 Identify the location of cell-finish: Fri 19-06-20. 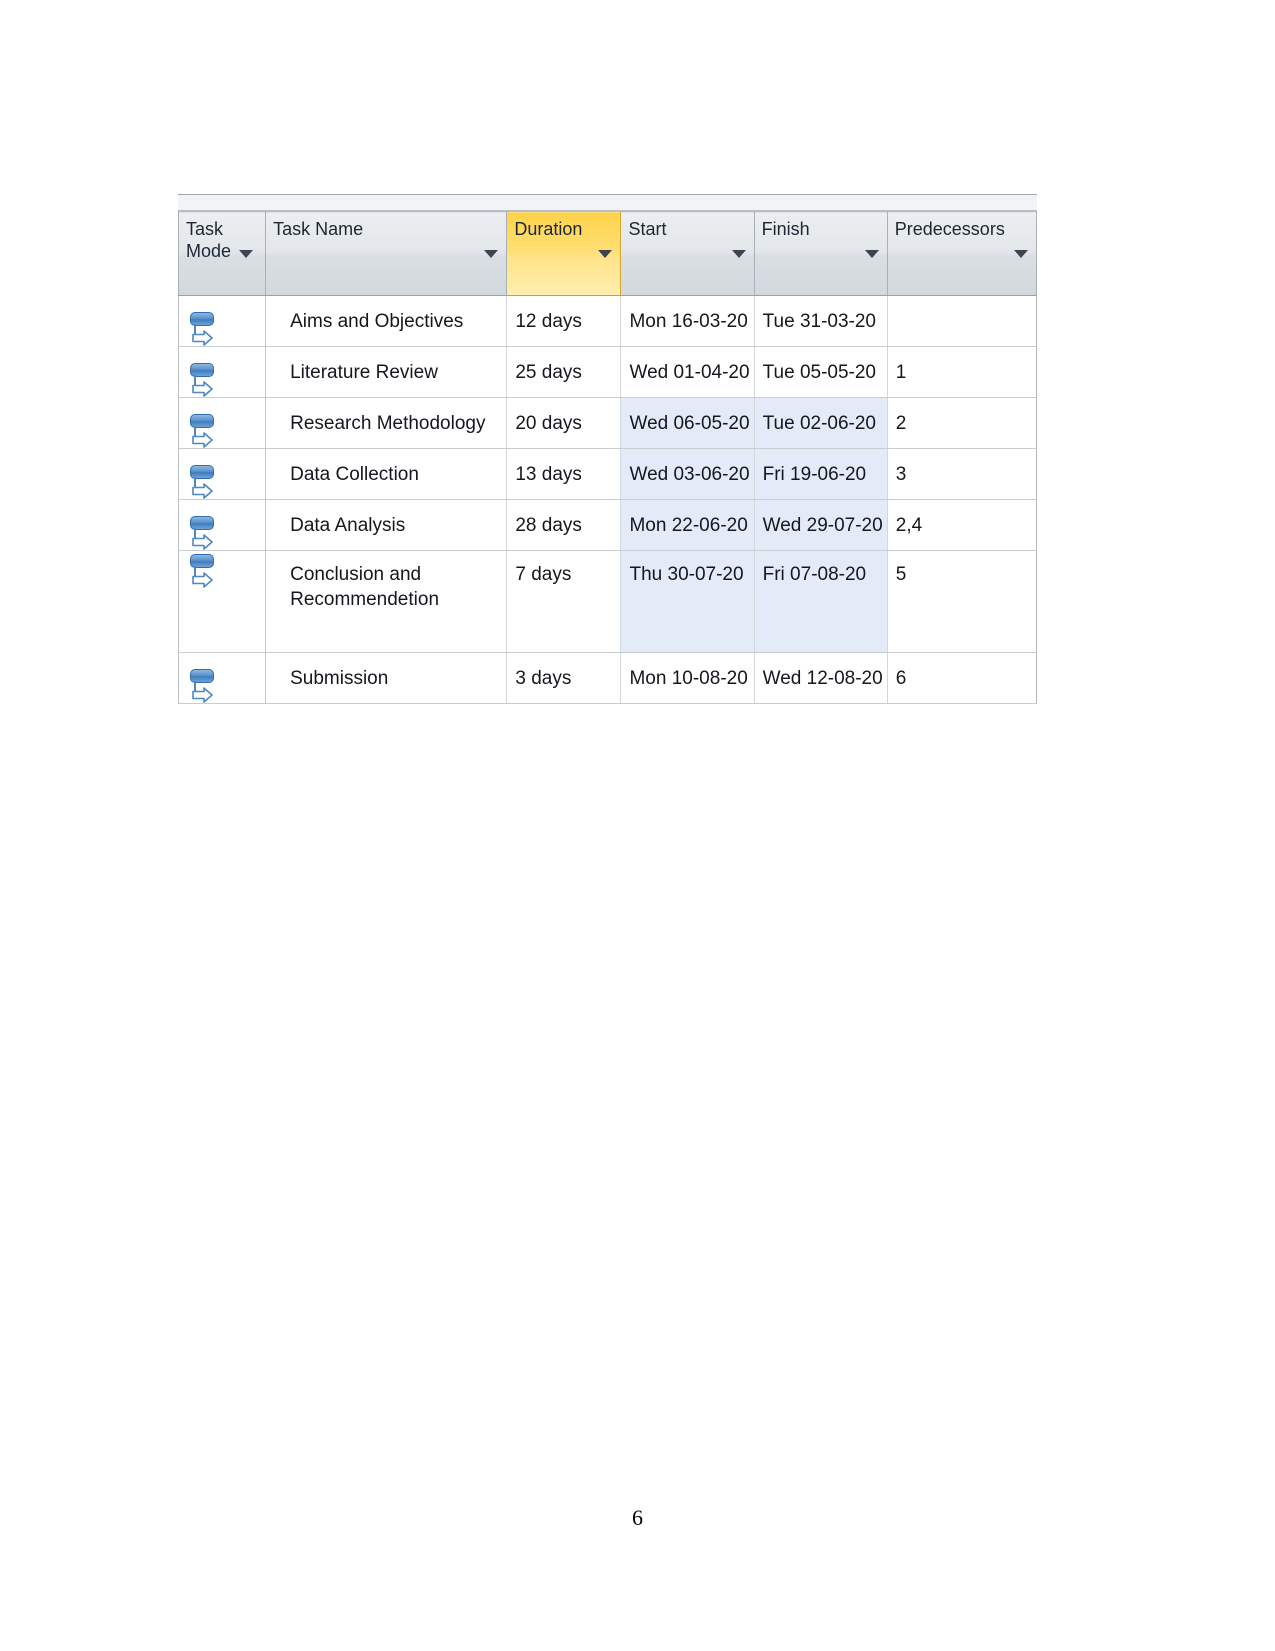
(821, 474).